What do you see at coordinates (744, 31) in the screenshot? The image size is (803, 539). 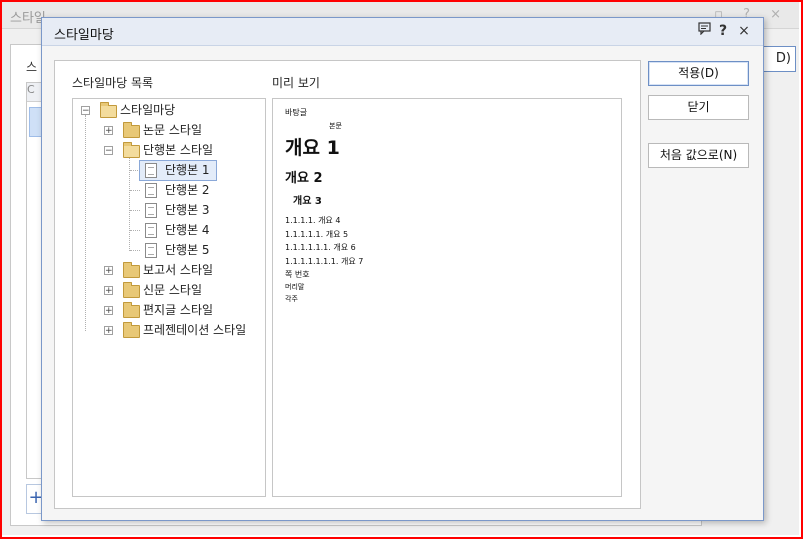 I see `close-icon: ×` at bounding box center [744, 31].